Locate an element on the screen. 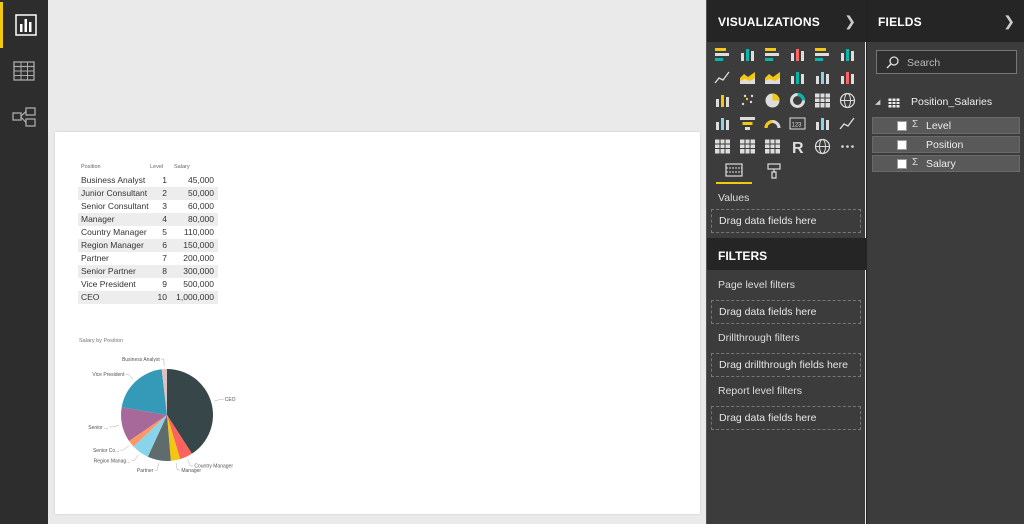 The height and width of the screenshot is (524, 1024). svg-text: 123 is located at coordinates (797, 126).